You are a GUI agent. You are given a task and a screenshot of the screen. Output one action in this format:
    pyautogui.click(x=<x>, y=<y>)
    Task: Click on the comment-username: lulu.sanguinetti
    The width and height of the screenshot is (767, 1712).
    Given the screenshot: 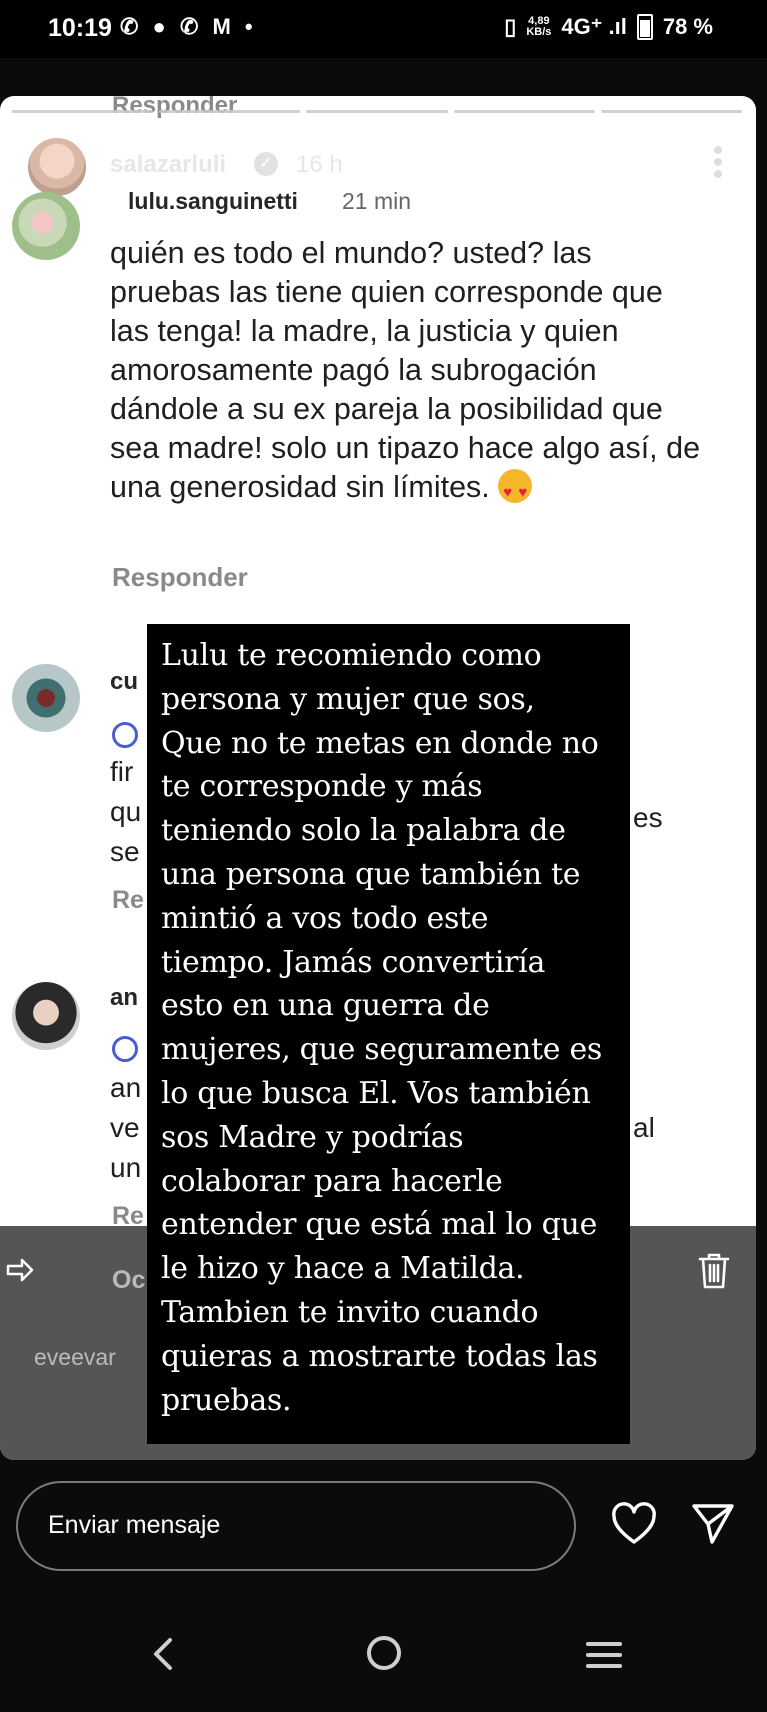 What is the action you would take?
    pyautogui.click(x=213, y=201)
    